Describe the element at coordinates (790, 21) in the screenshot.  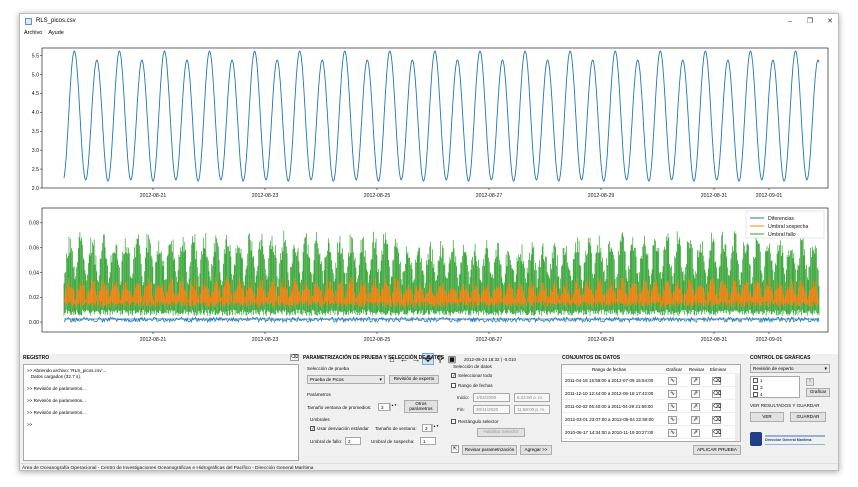
I see `minimize-button: –` at that location.